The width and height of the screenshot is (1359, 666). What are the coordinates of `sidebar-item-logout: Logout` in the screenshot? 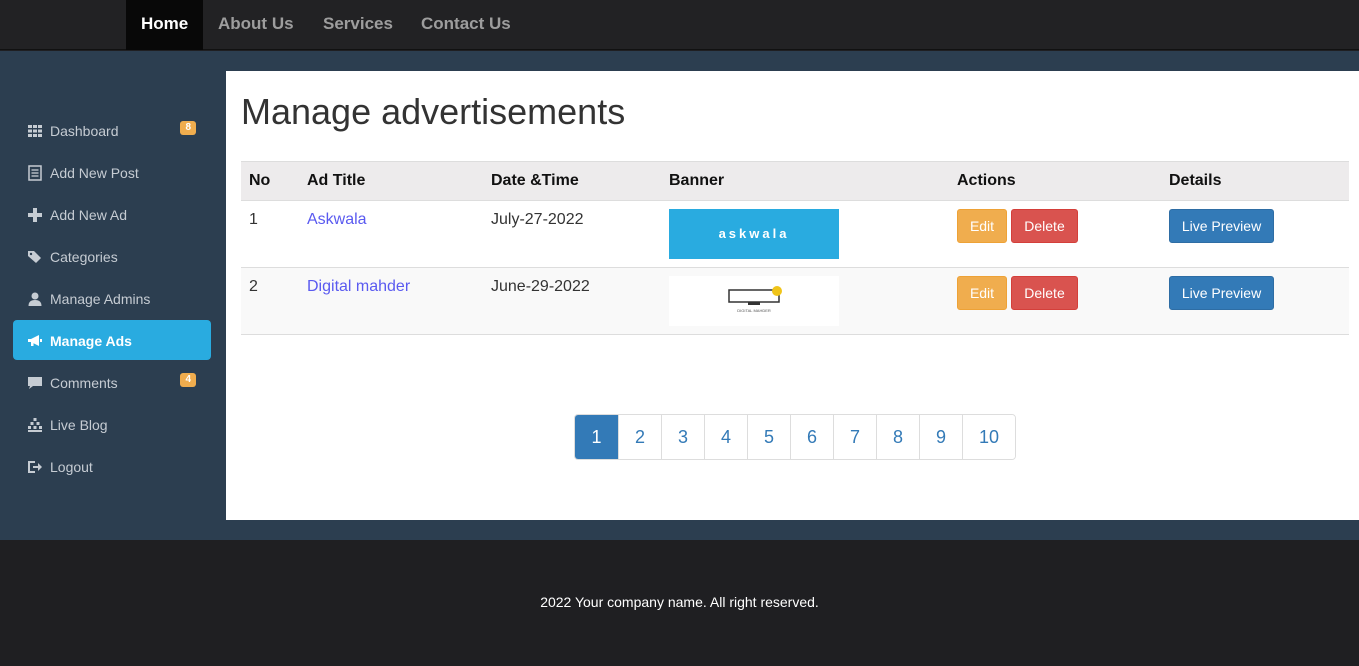 It's located at (112, 466).